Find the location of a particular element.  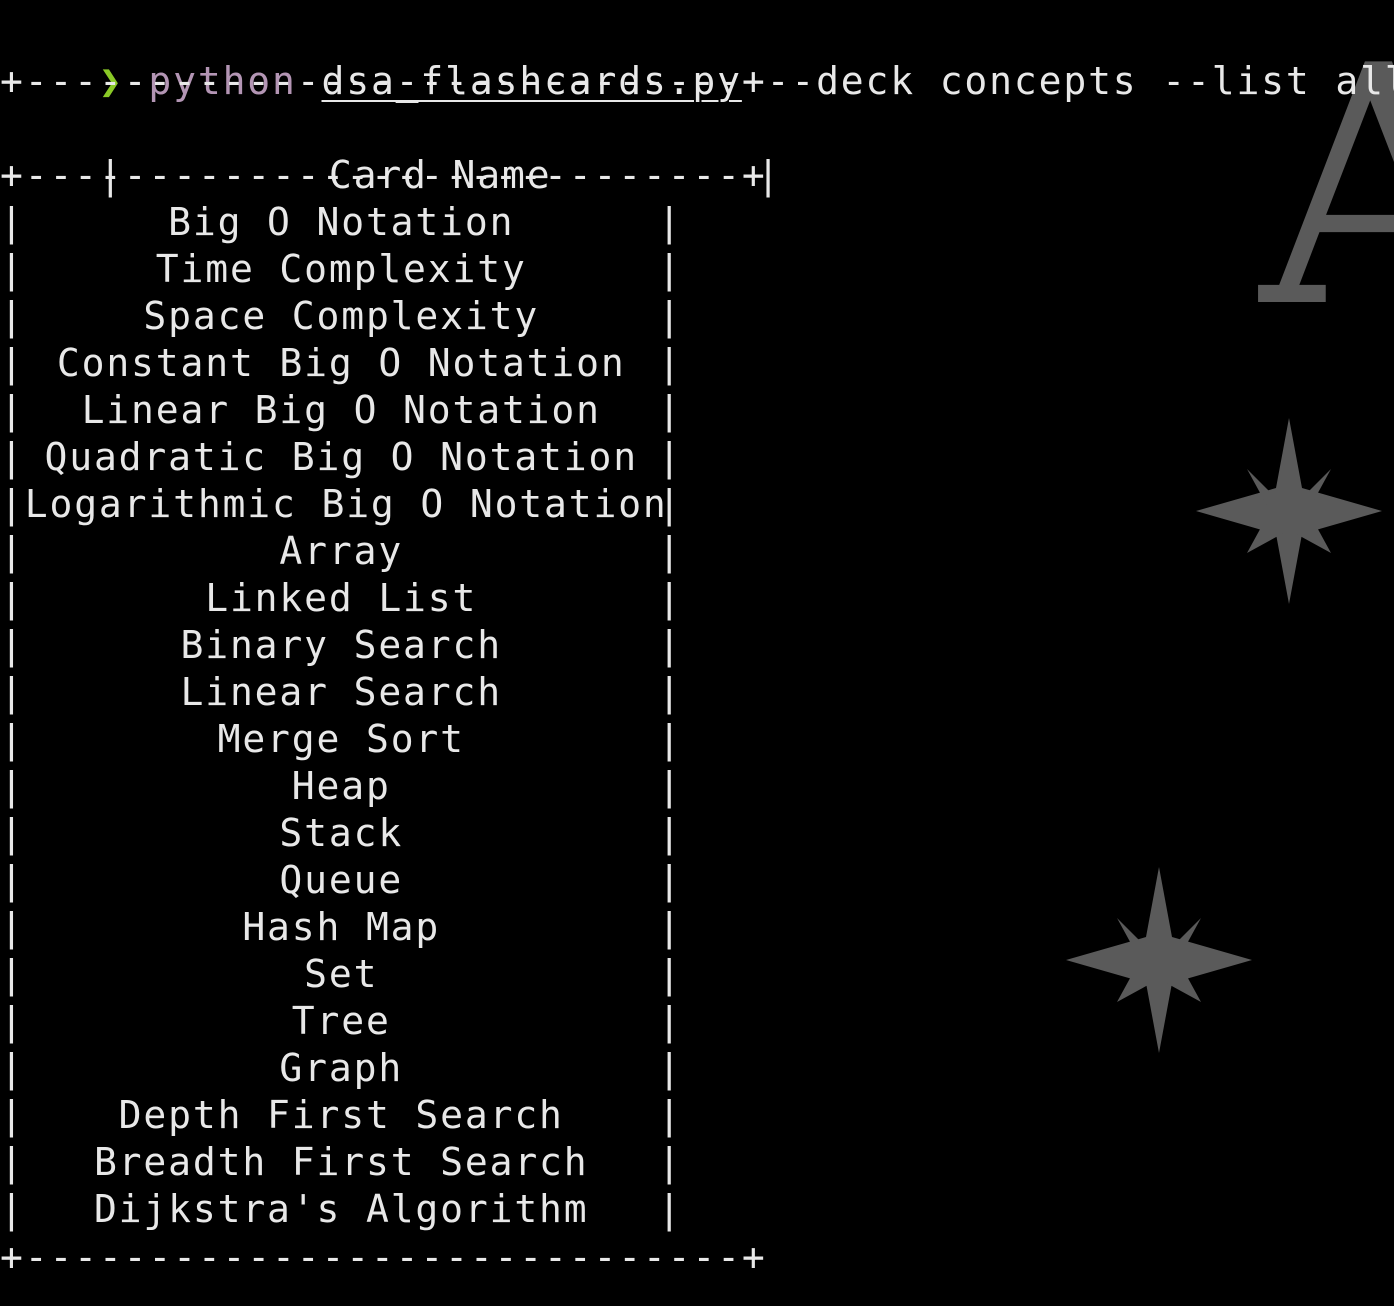

card-name-cell: Binary Search is located at coordinates (341, 645).